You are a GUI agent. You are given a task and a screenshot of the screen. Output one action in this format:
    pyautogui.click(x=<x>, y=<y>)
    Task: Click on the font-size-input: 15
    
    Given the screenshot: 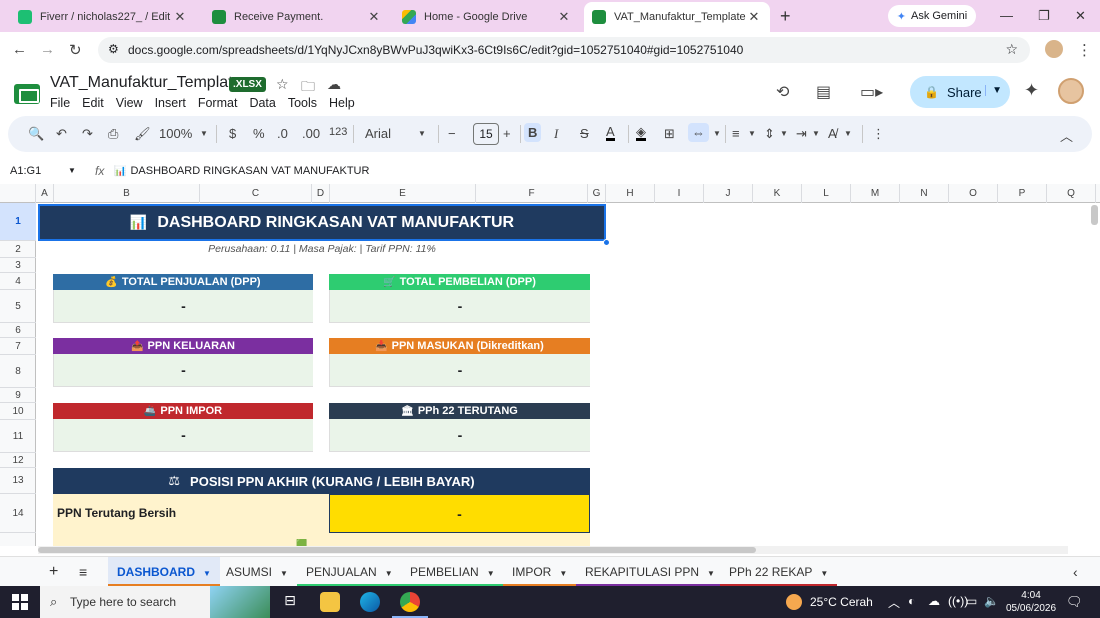 What is the action you would take?
    pyautogui.click(x=486, y=134)
    